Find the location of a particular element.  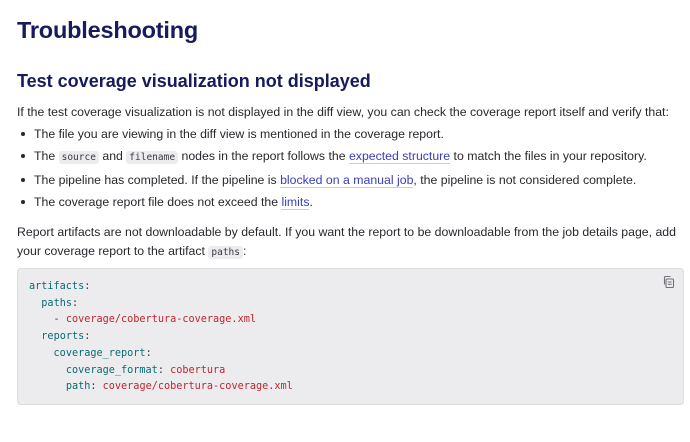

note-text: : is located at coordinates (245, 251).